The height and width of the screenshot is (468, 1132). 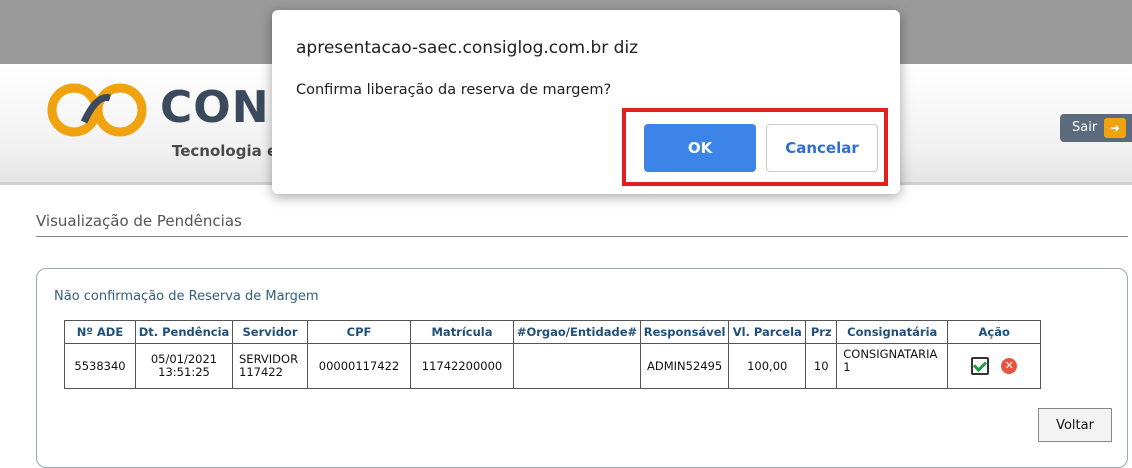 I want to click on col-prazo: Prz, so click(x=821, y=332).